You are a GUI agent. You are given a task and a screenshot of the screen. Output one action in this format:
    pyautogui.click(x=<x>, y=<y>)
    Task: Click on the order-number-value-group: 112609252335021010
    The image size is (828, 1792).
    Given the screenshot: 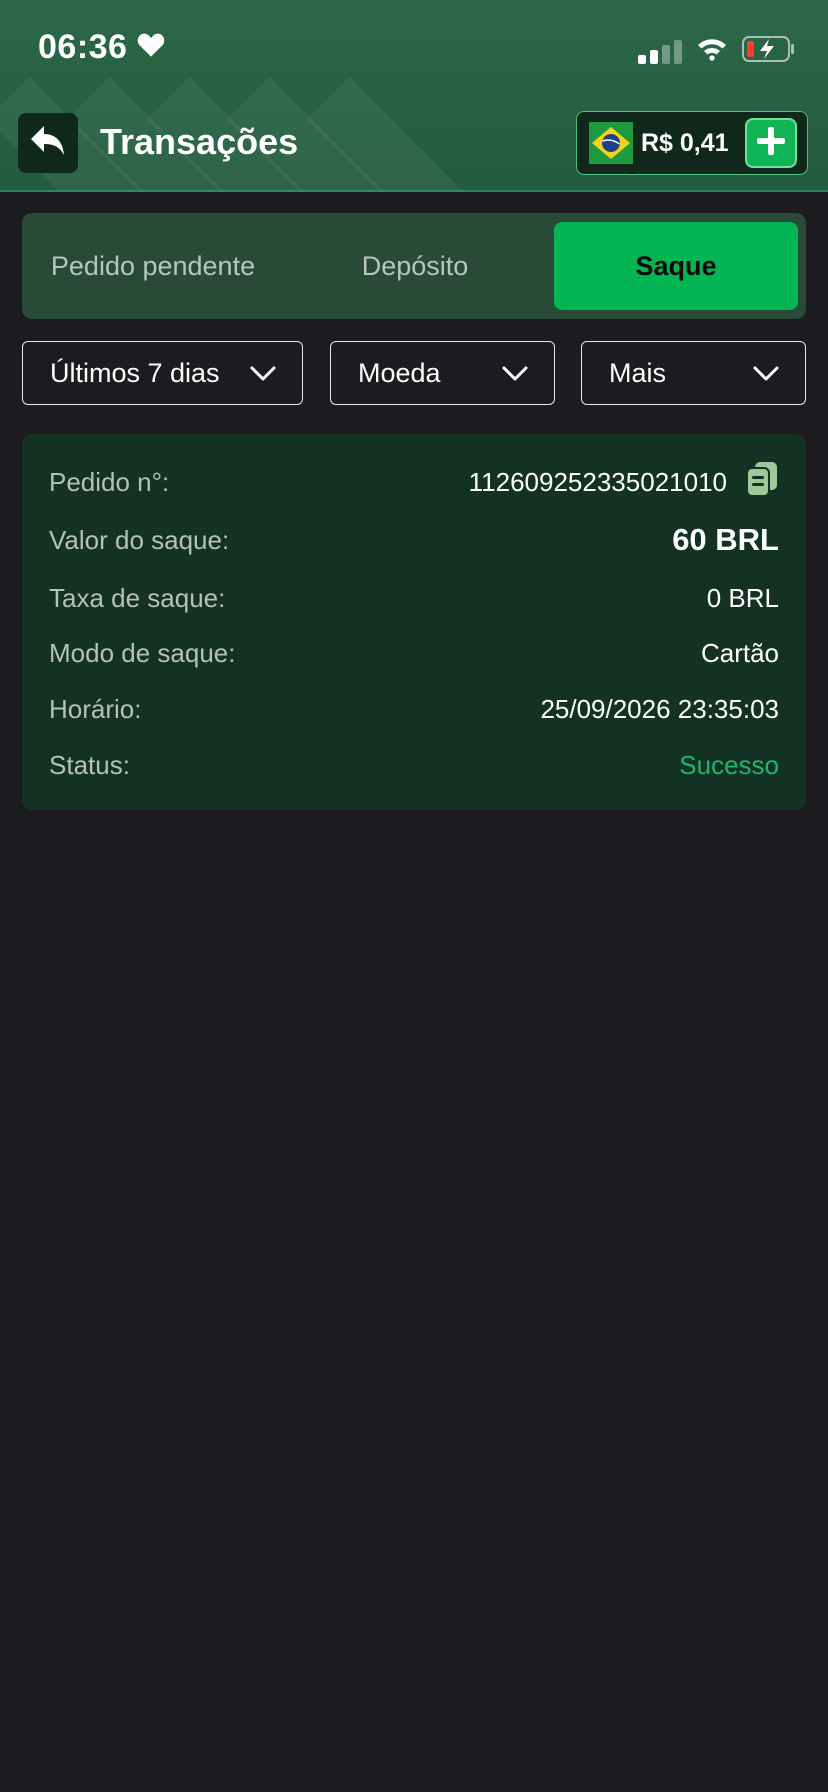 What is the action you would take?
    pyautogui.click(x=624, y=482)
    